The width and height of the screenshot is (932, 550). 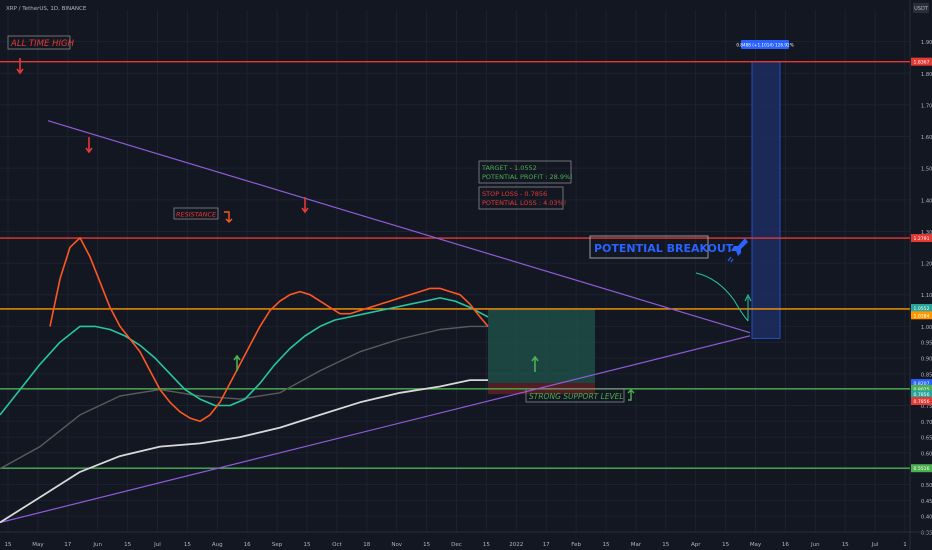 What do you see at coordinates (926, 439) in the screenshot?
I see `y-tick-label: 0.6500` at bounding box center [926, 439].